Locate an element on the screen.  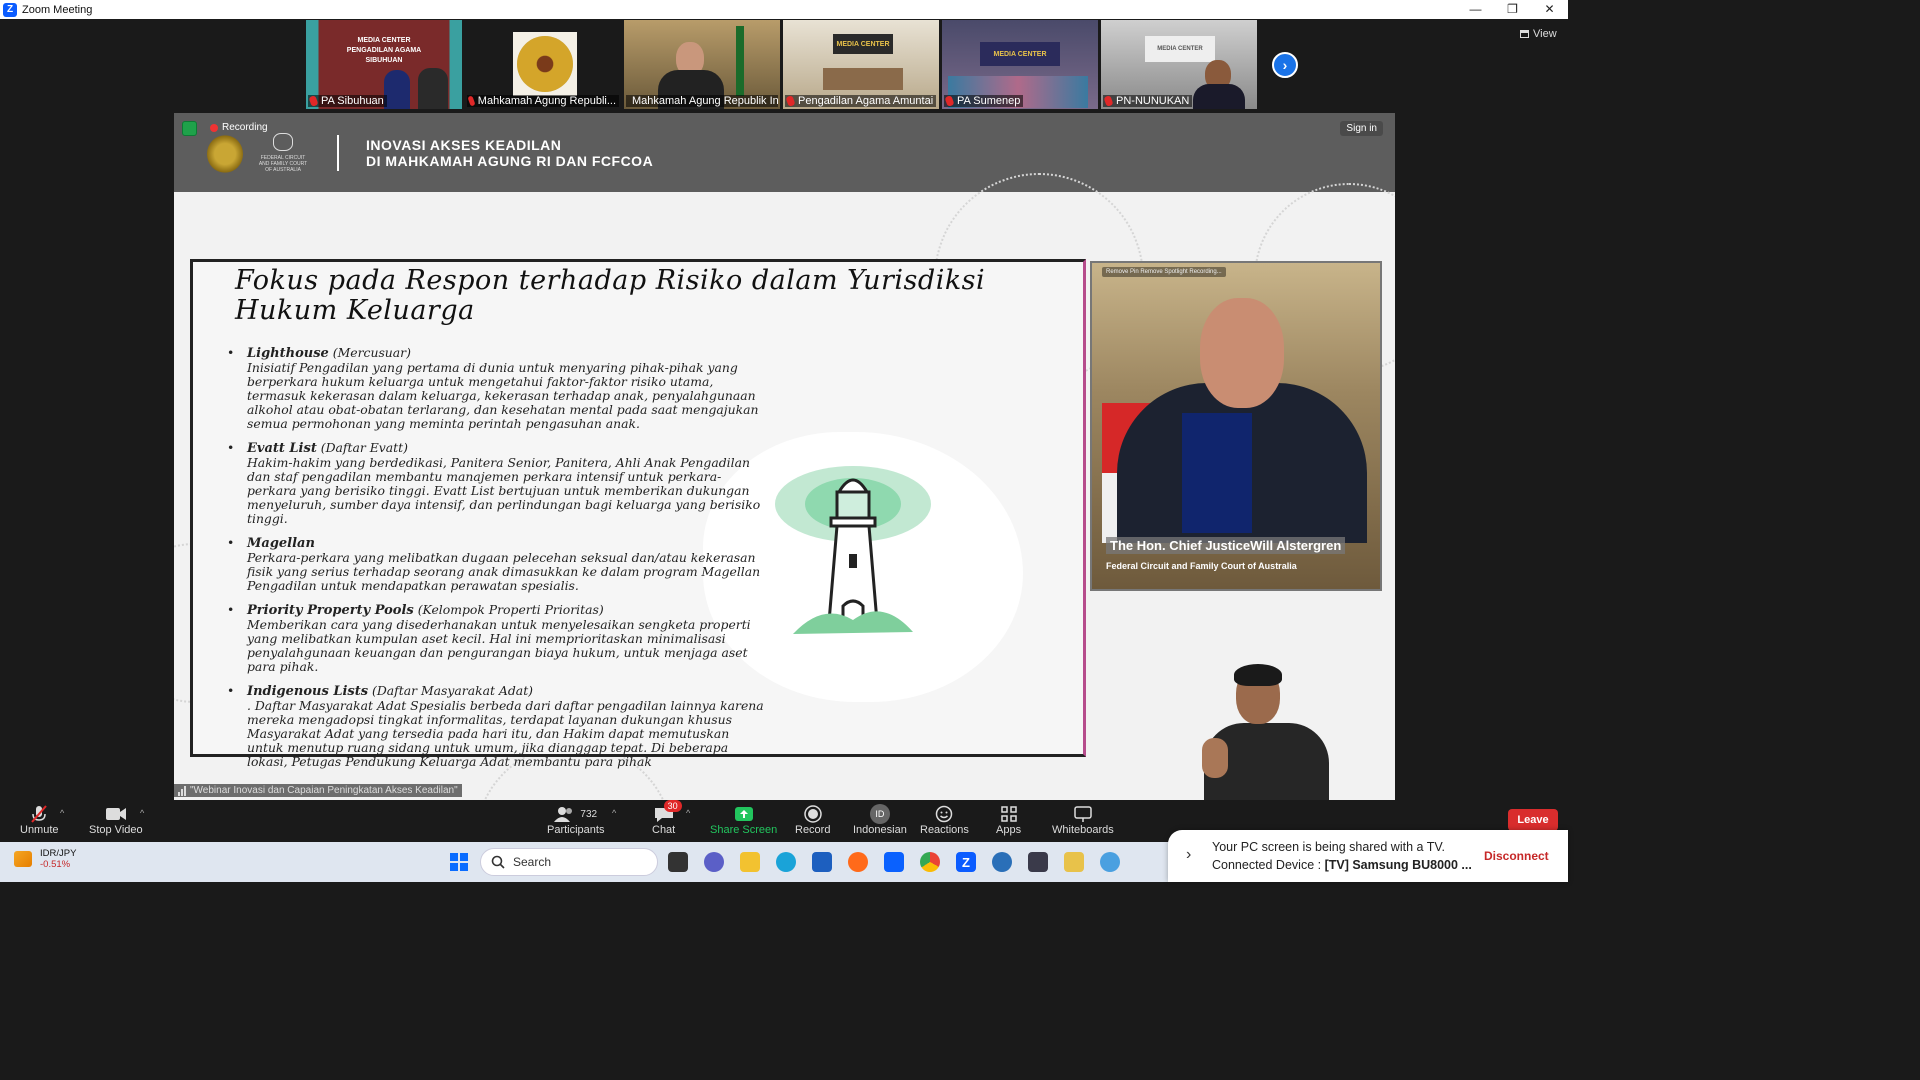
view-button: View is located at coordinates (1538, 34).